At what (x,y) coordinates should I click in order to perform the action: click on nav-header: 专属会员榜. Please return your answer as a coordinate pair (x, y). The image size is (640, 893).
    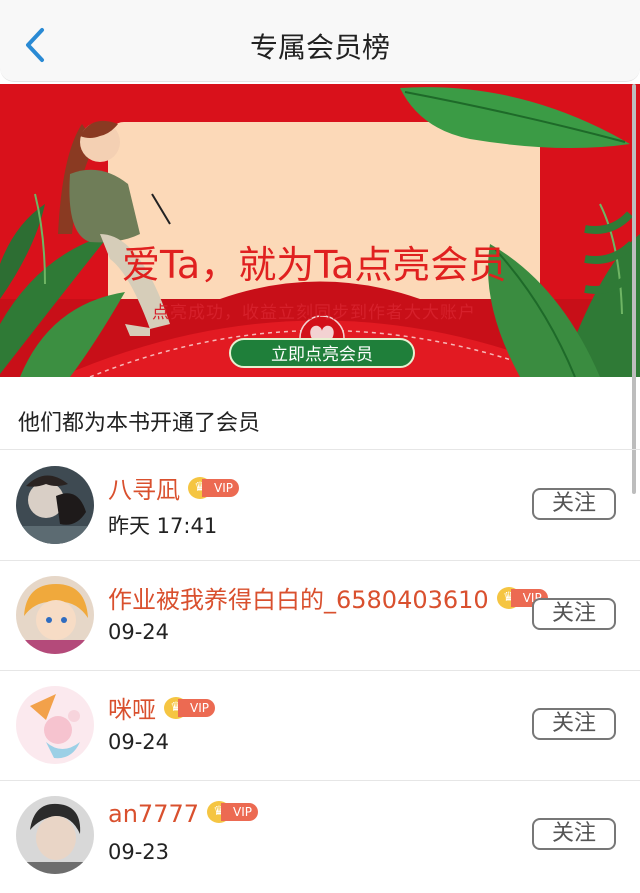
    Looking at the image, I should click on (320, 41).